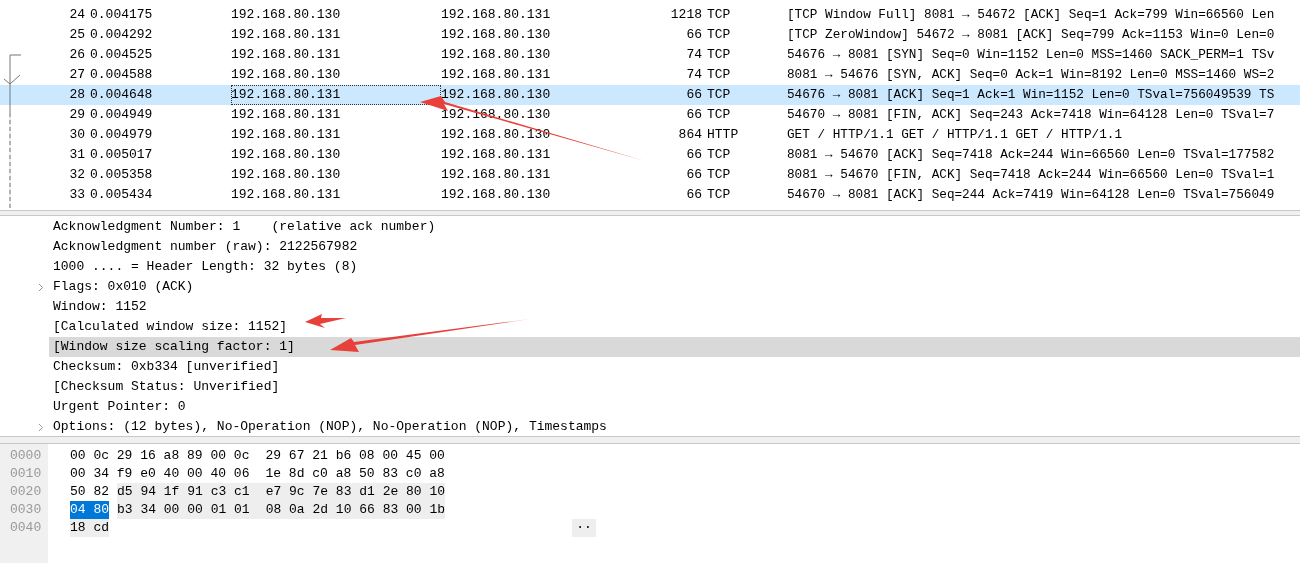 Image resolution: width=1300 pixels, height=567 pixels. Describe the element at coordinates (674, 407) in the screenshot. I see `detail-field: Urgent Pointer: 0` at that location.